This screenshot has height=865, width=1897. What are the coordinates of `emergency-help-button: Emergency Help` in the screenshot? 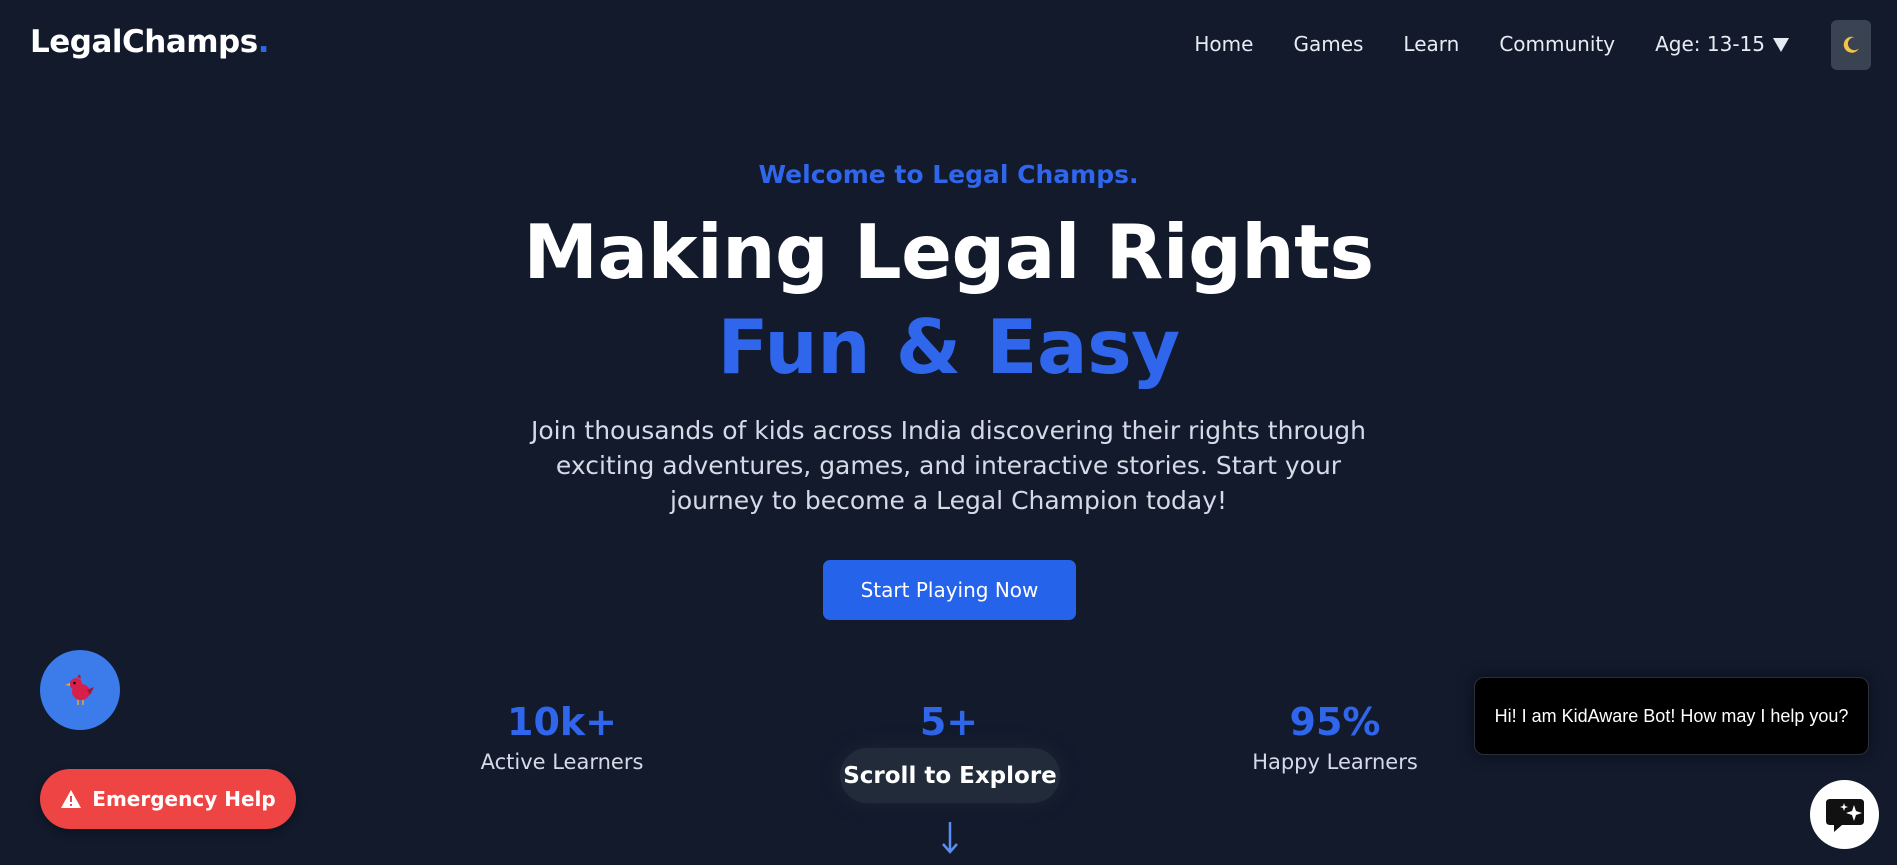 It's located at (168, 799).